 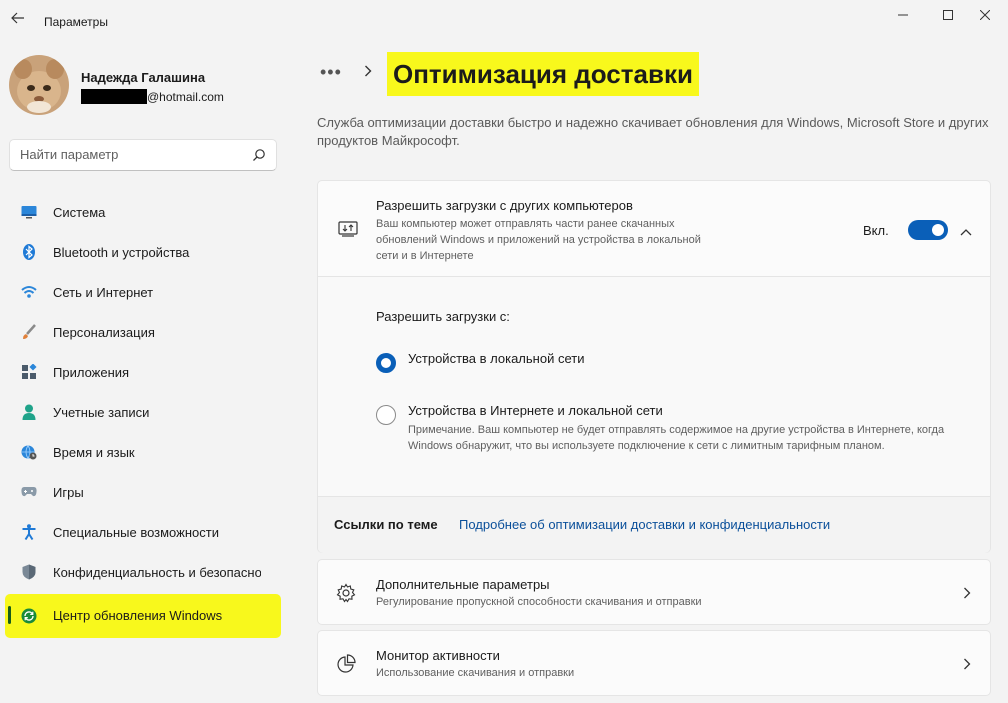 What do you see at coordinates (29, 212) in the screenshot?
I see `system-display-icon` at bounding box center [29, 212].